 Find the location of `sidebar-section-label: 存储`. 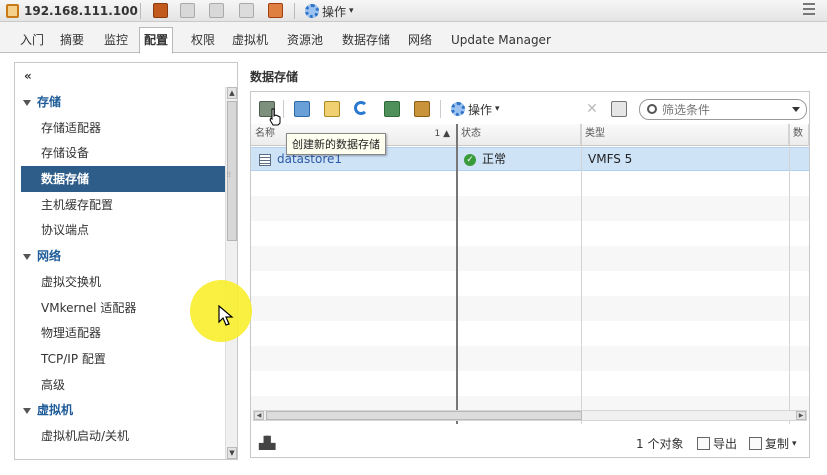

sidebar-section-label: 存储 is located at coordinates (49, 102).